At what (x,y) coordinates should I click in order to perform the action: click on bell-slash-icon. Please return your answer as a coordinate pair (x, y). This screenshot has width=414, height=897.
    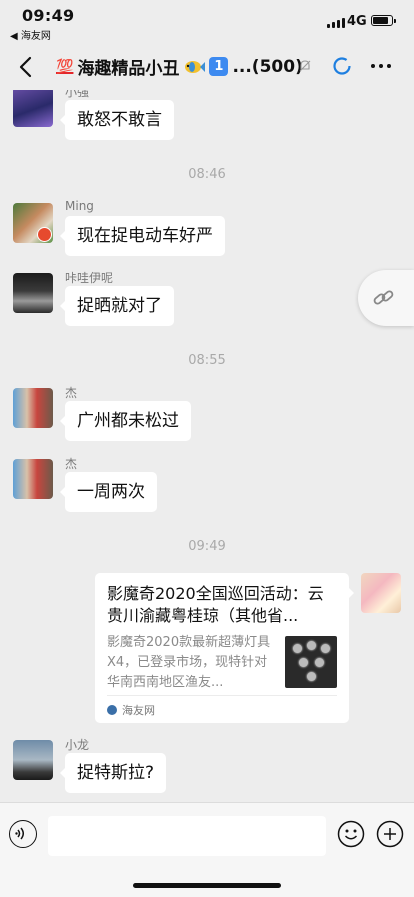
    Looking at the image, I should click on (305, 66).